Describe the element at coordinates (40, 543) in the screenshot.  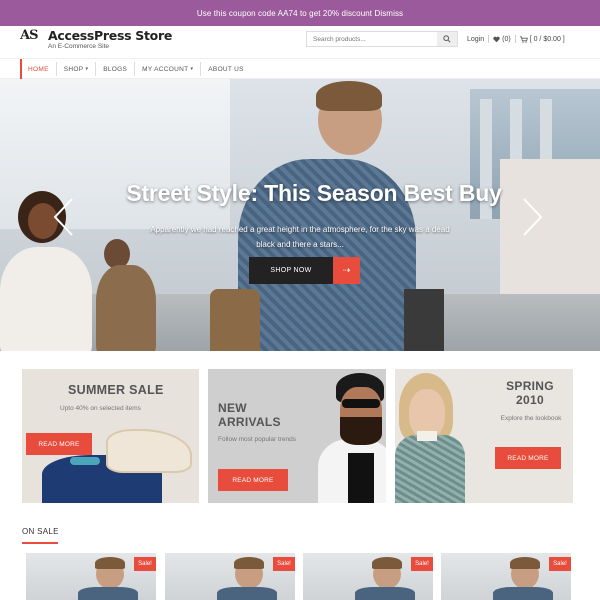
I see `section-title-underline` at that location.